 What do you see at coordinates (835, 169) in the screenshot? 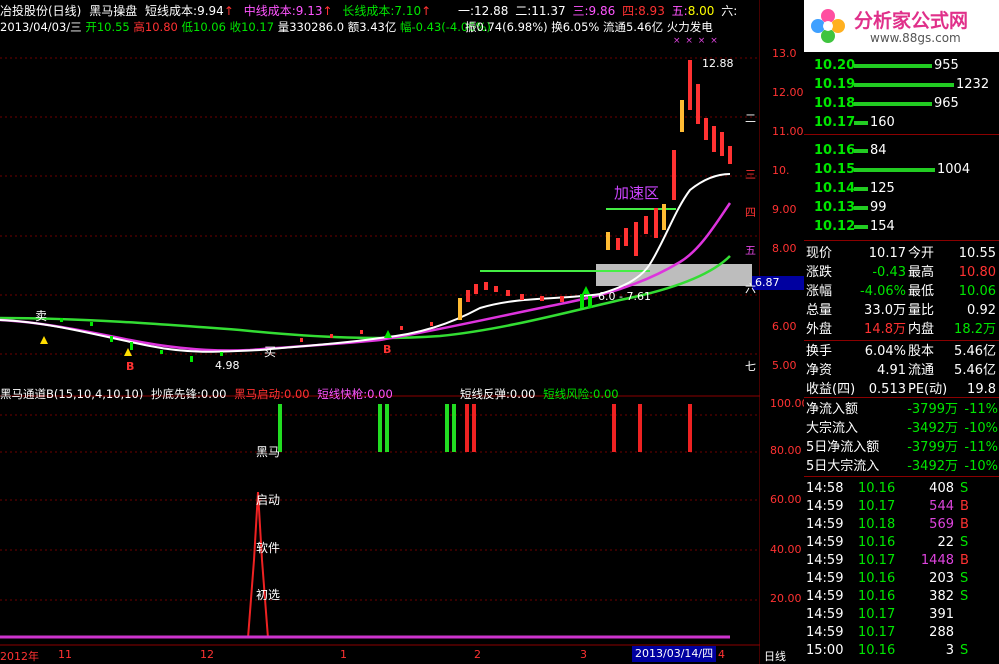
I see `order-price: 10.15` at bounding box center [835, 169].